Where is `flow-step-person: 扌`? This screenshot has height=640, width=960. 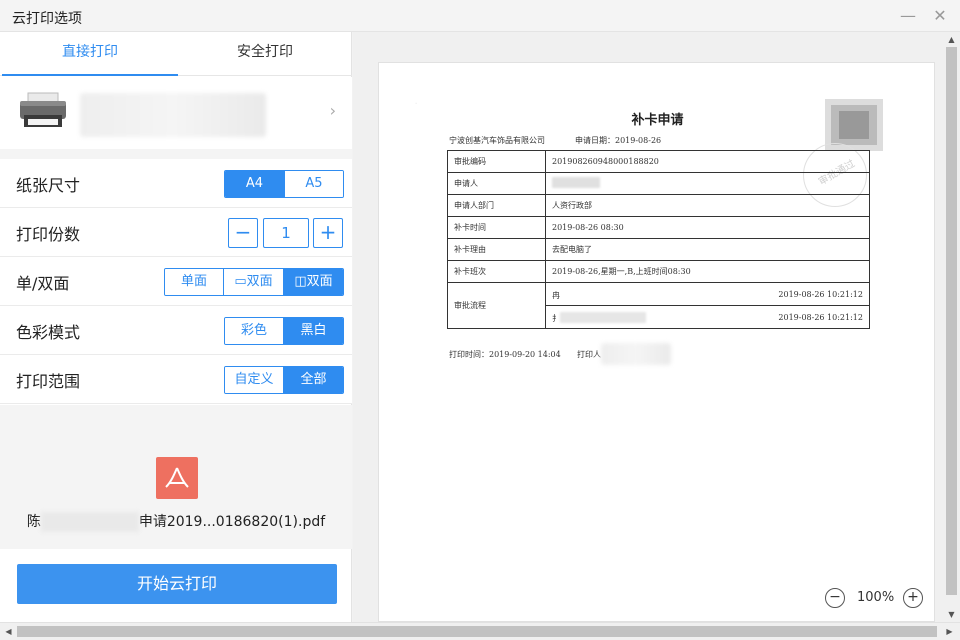
flow-step-person: 扌 is located at coordinates (556, 318).